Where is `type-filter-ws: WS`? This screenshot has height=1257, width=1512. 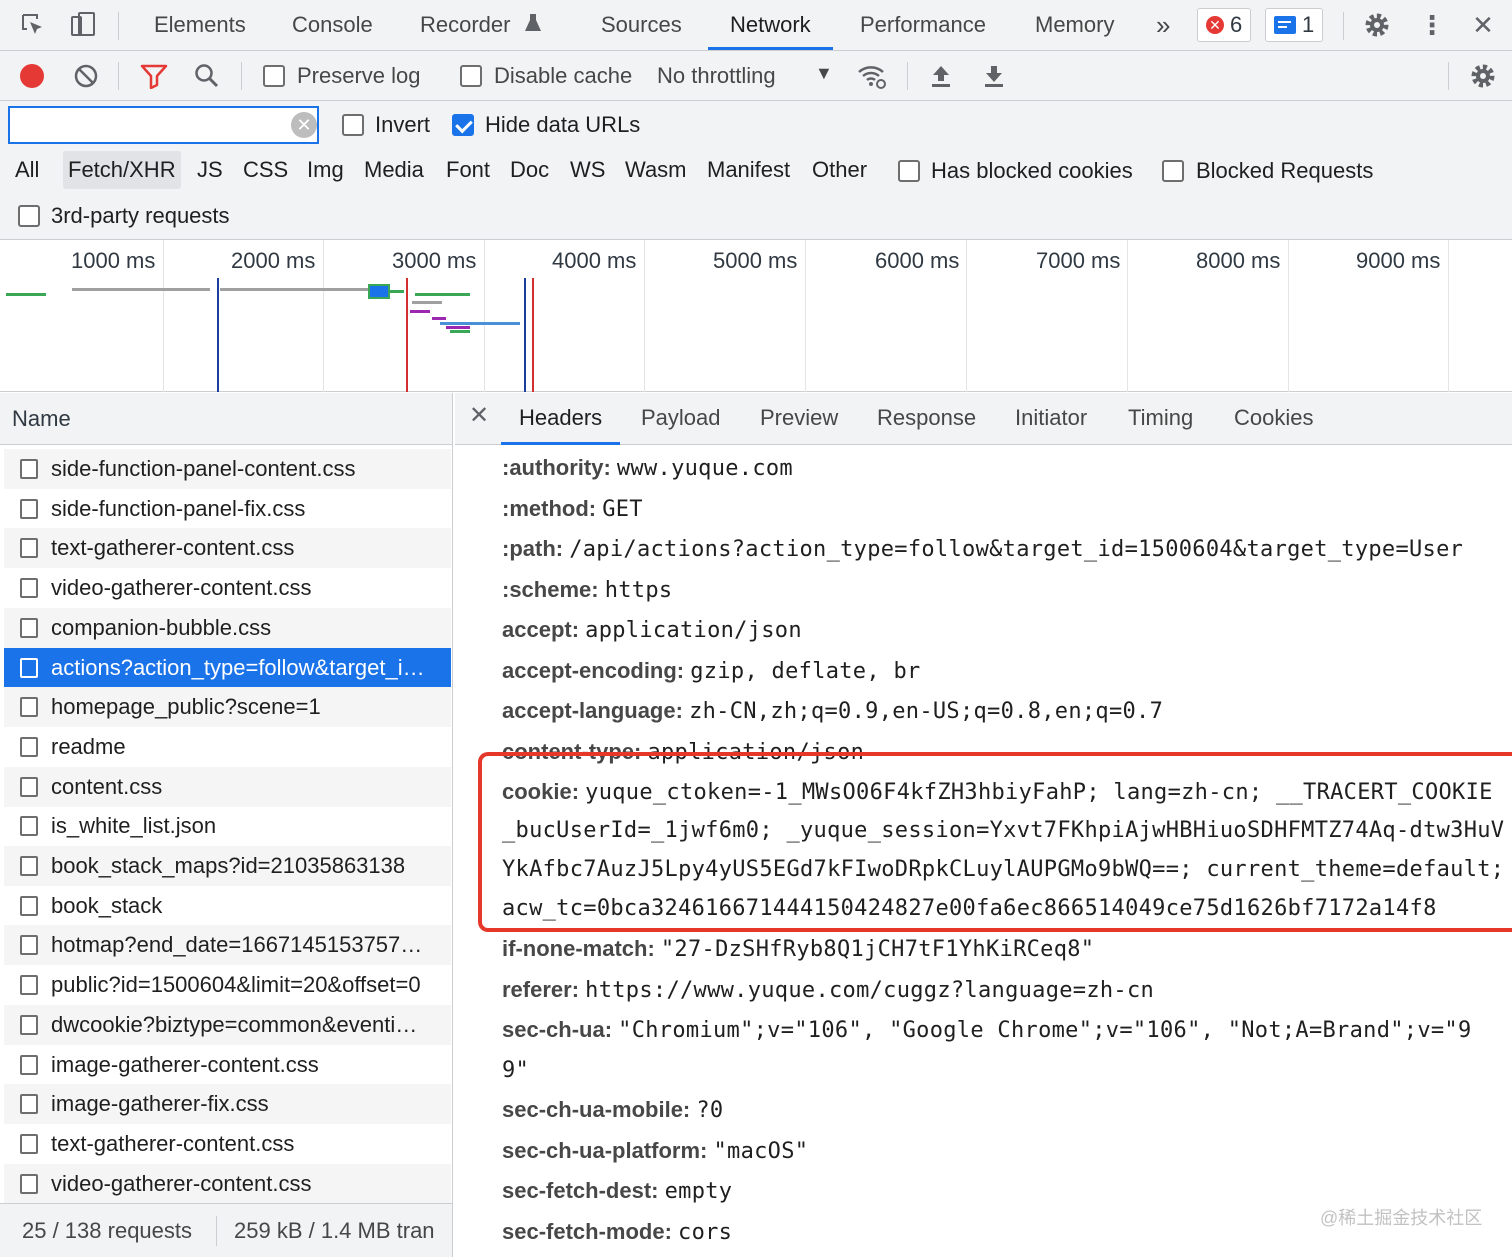
type-filter-ws: WS is located at coordinates (587, 170).